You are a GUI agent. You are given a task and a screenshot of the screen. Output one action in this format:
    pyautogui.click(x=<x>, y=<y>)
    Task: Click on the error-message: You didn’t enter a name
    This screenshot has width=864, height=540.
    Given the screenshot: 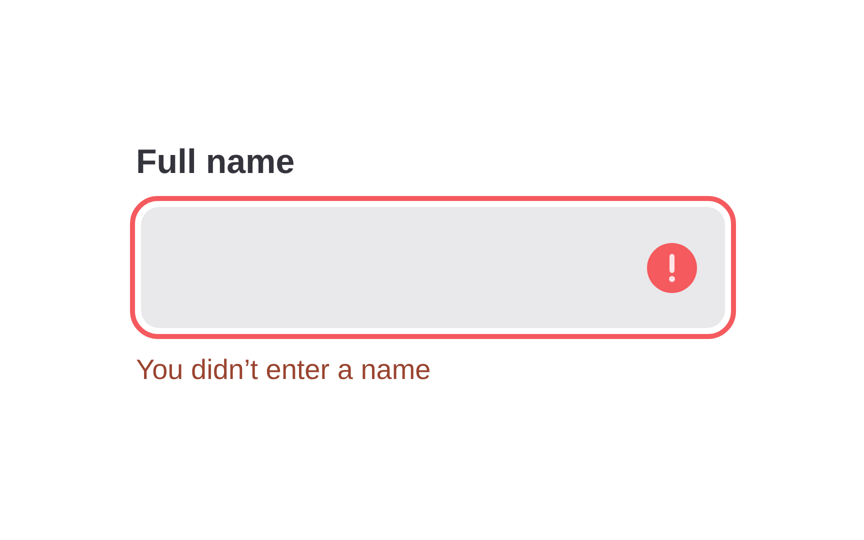 What is the action you would take?
    pyautogui.click(x=283, y=370)
    